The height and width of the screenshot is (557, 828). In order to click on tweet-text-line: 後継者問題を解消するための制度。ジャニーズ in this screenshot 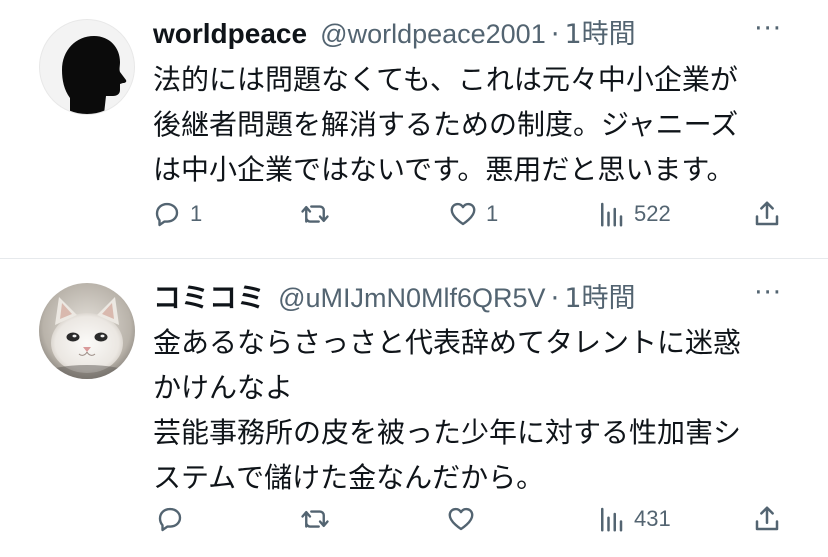, I will do `click(446, 124)`.